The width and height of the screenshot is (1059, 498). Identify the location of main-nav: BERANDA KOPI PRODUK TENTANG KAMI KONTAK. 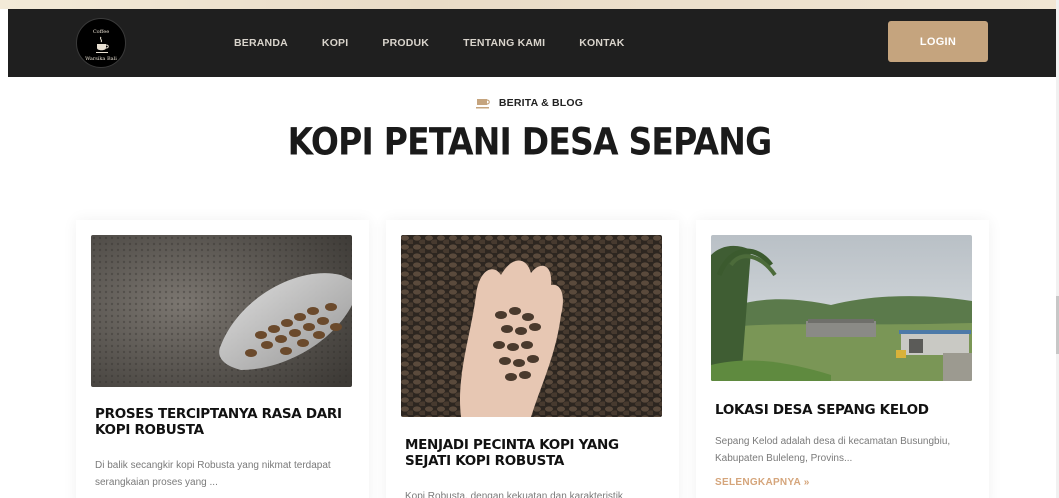
(446, 43).